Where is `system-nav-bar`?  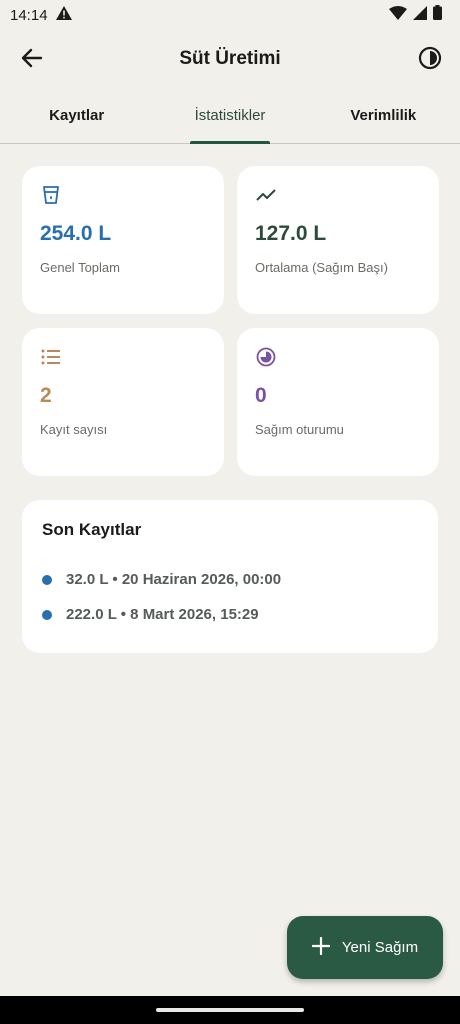
system-nav-bar is located at coordinates (230, 1010).